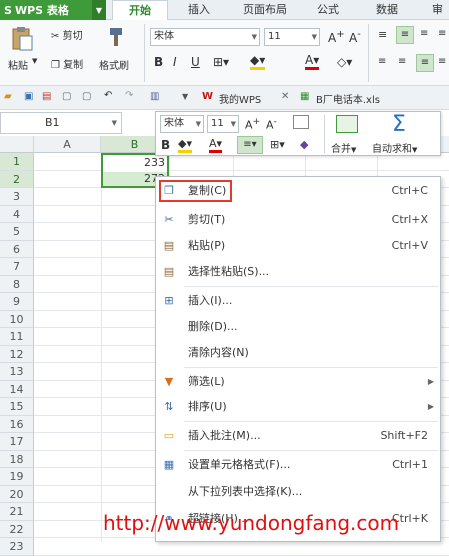  What do you see at coordinates (17, 494) in the screenshot?
I see `row-header: 20` at bounding box center [17, 494].